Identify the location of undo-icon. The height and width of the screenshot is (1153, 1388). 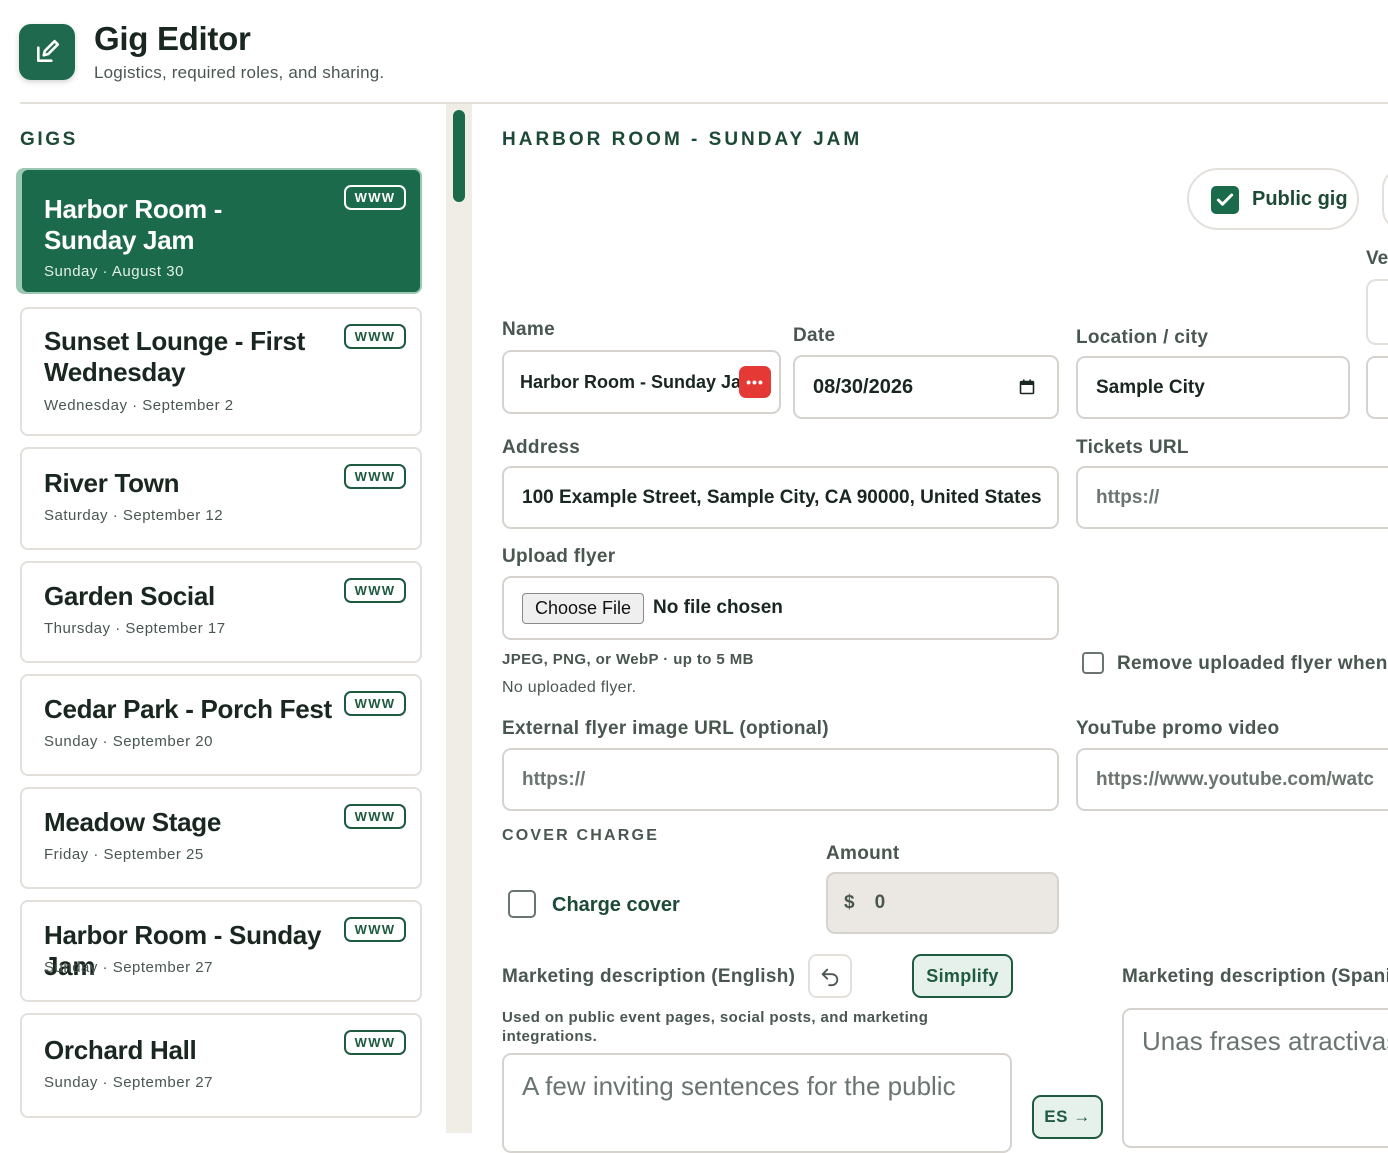
(830, 977).